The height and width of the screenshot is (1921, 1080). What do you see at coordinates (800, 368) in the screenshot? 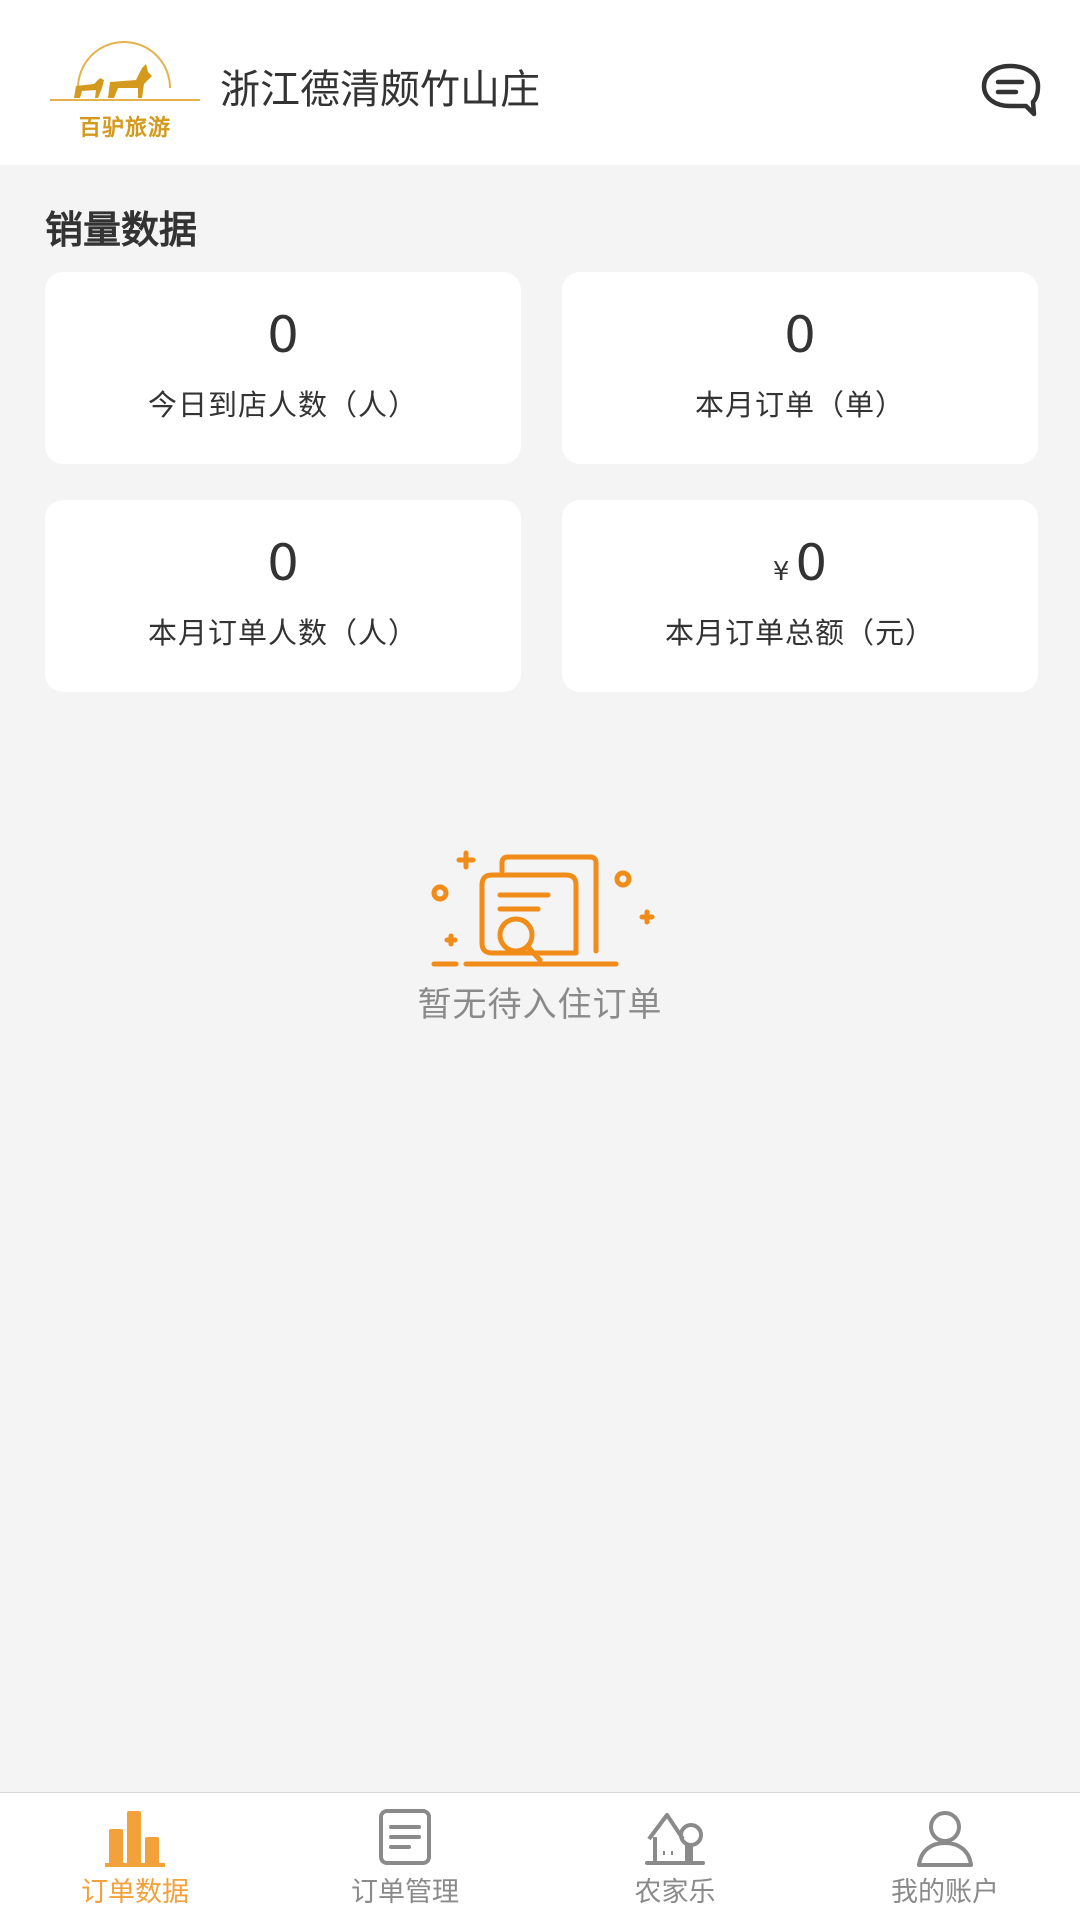
I see `stat-card-month-orders: 0 本月订单（单）` at bounding box center [800, 368].